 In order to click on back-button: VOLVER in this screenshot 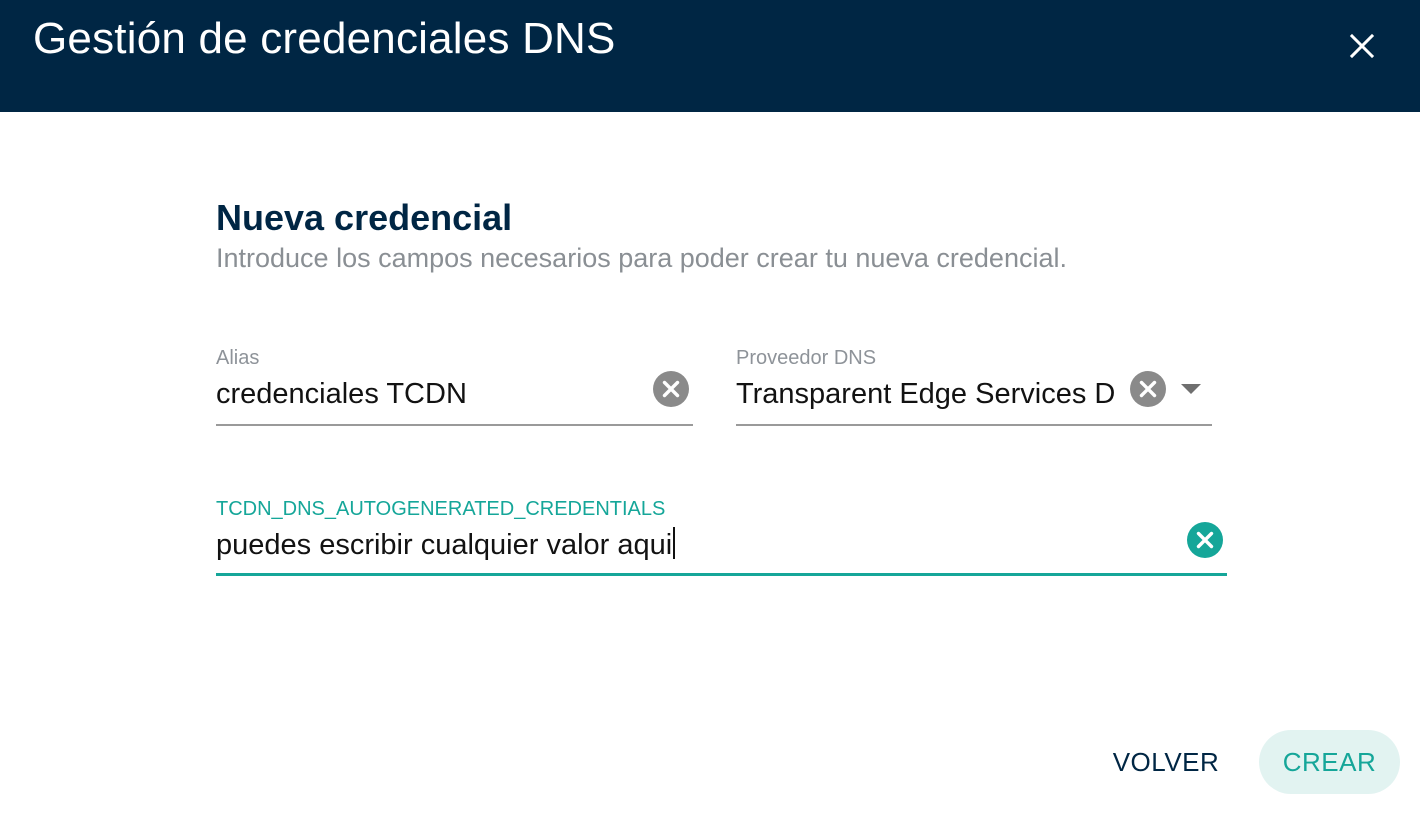, I will do `click(1166, 762)`.